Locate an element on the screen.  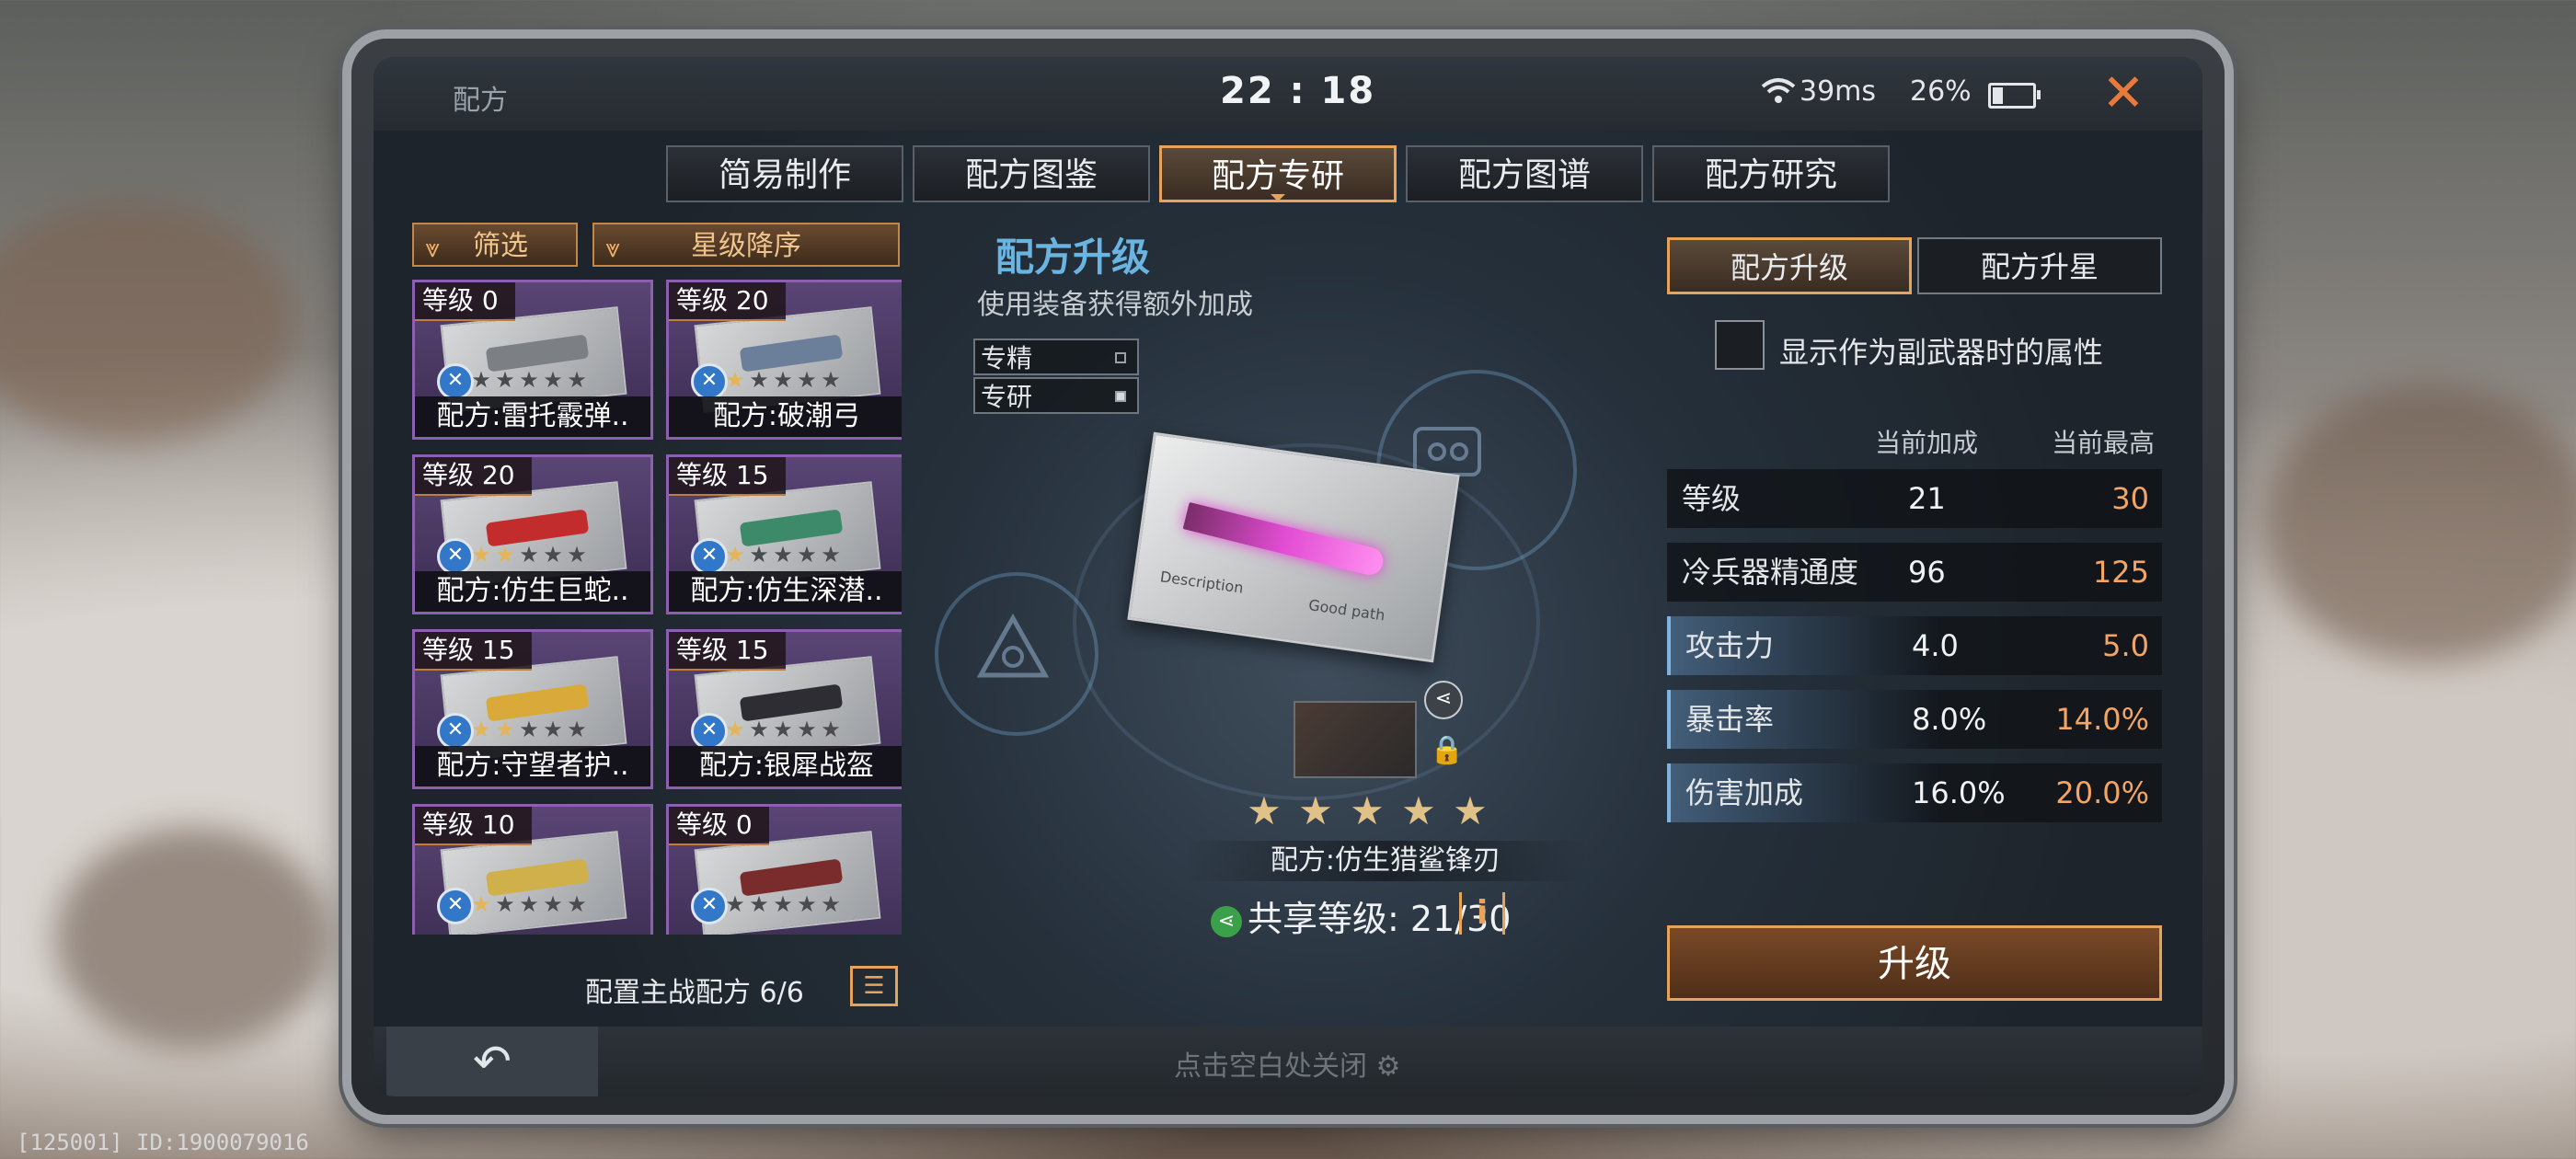
secondary-weapon-checkbox is located at coordinates (1740, 345).